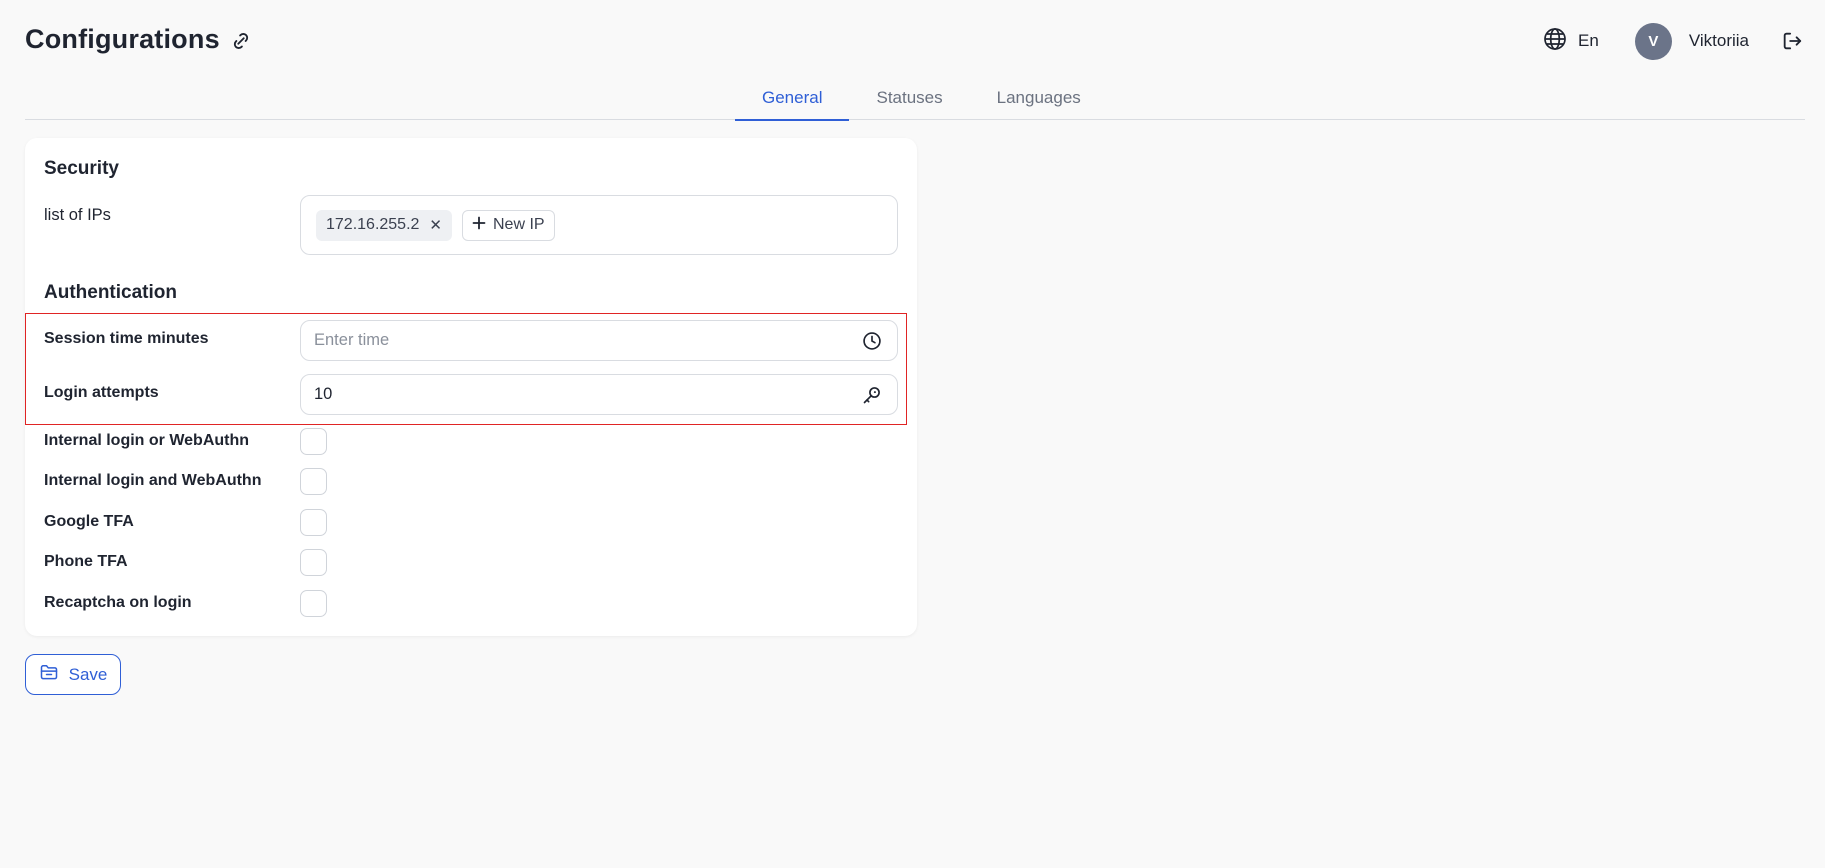 The image size is (1825, 868). I want to click on globe-icon, so click(1555, 41).